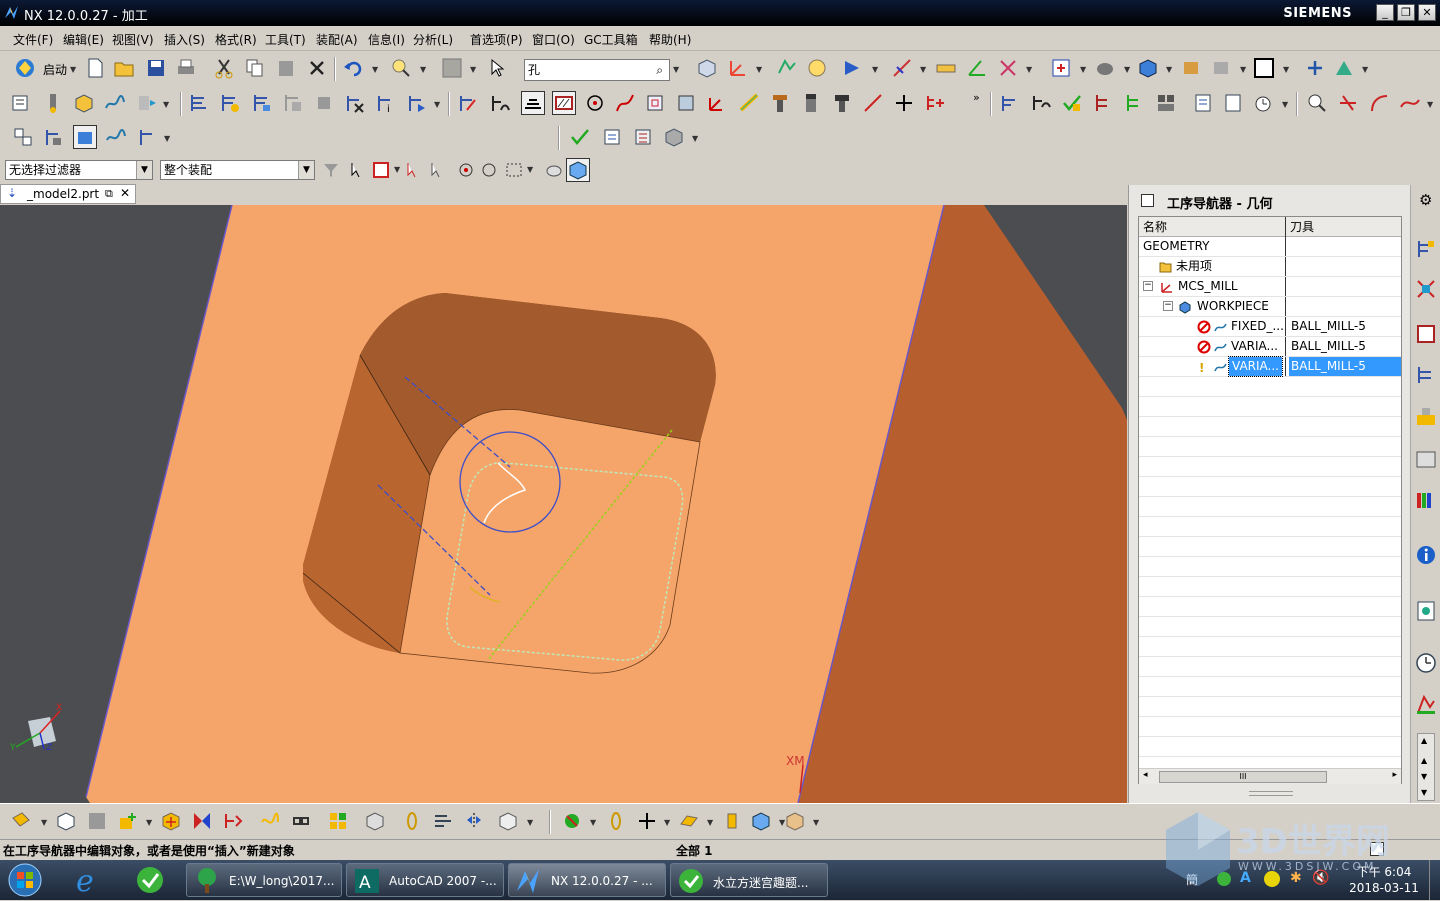  I want to click on save-icon, so click(156, 68).